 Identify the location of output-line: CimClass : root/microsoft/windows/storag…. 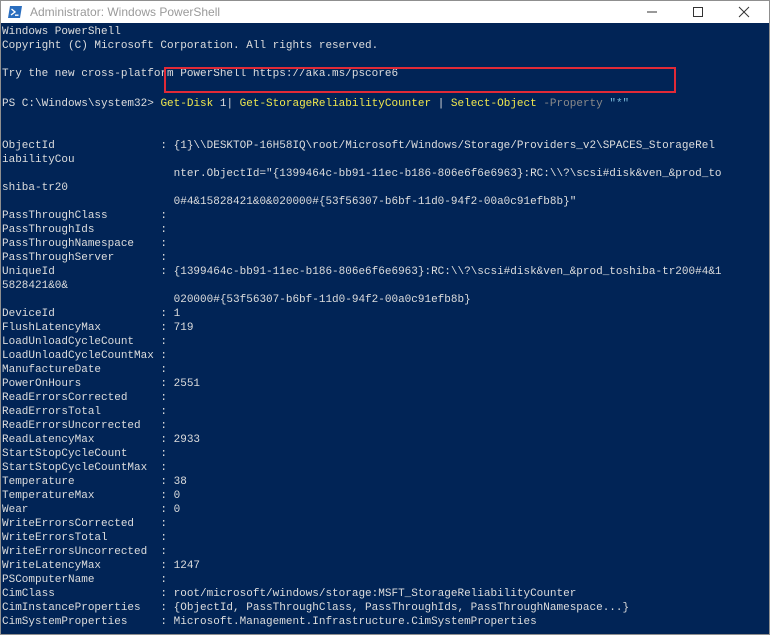
(289, 594).